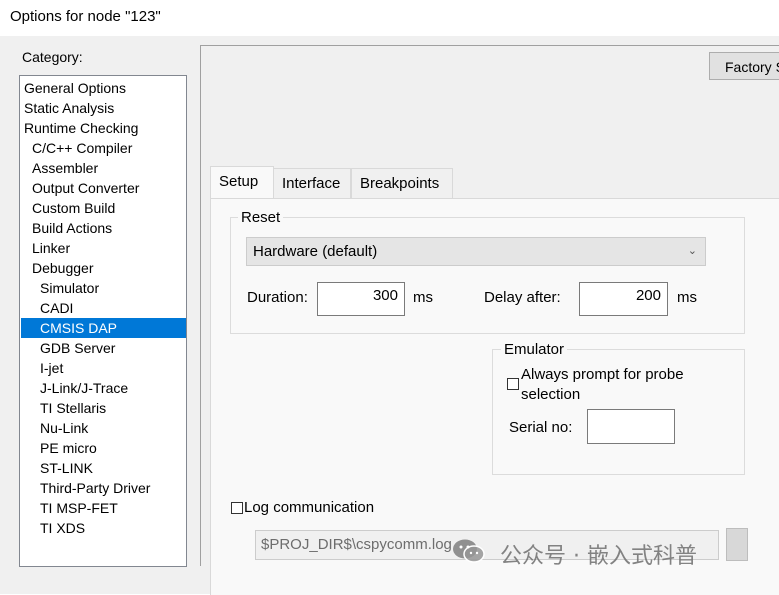  Describe the element at coordinates (277, 297) in the screenshot. I see `duration-label: Duration:` at that location.